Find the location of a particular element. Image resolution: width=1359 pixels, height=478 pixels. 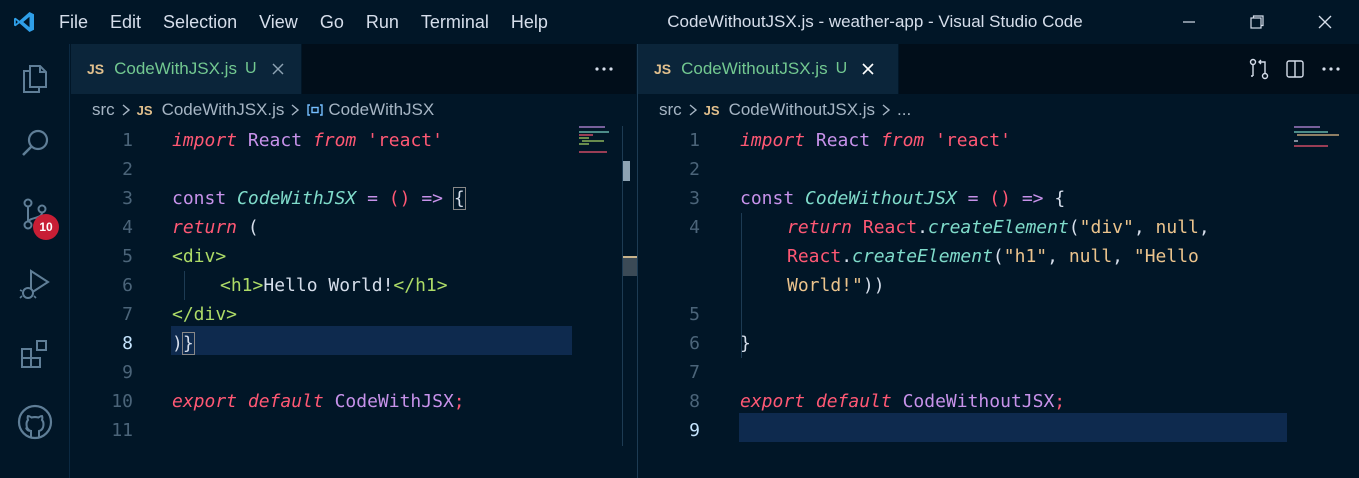

line-number-active: 9 is located at coordinates (694, 430).